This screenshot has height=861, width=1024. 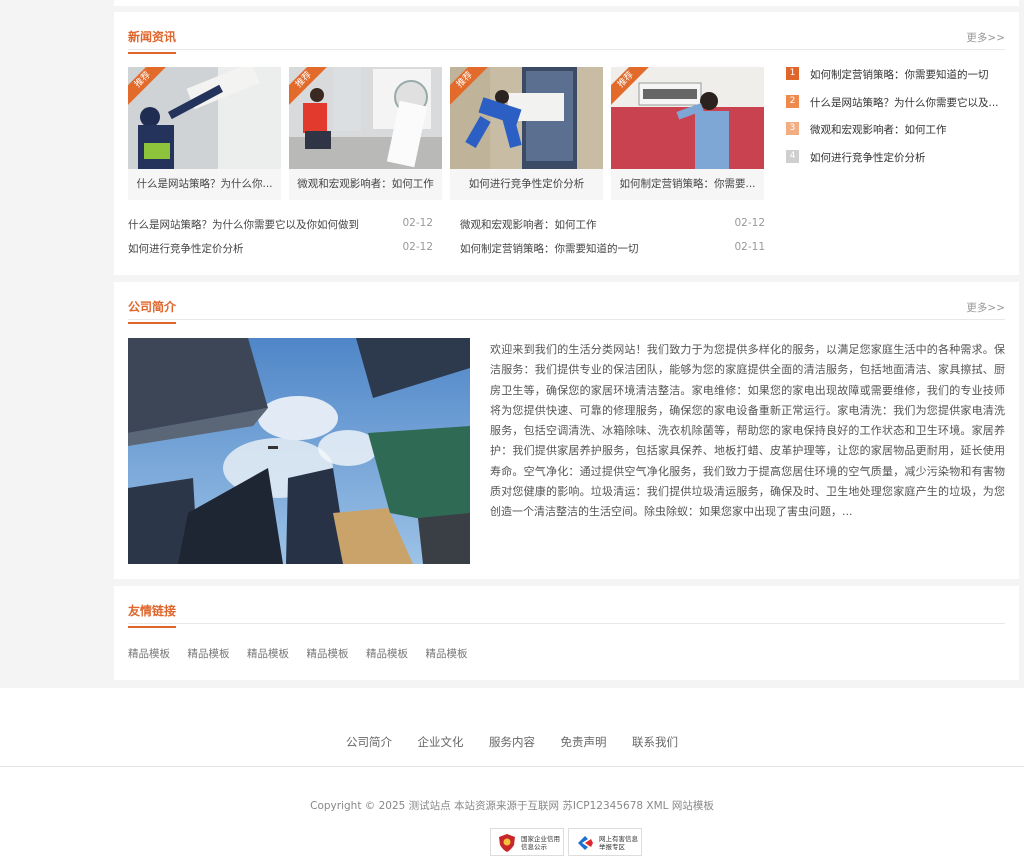 I want to click on footer-nav-item: 公司简介, so click(x=369, y=742).